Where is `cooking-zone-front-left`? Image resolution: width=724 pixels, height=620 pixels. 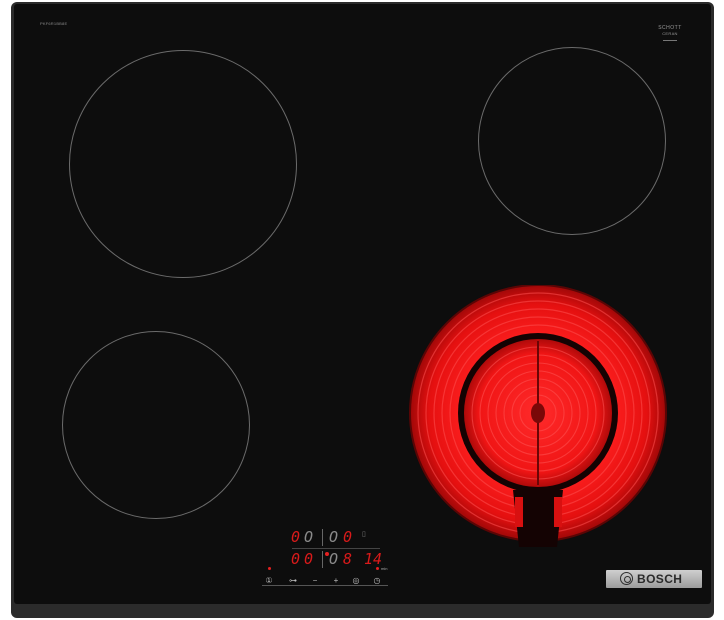
cooking-zone-front-left is located at coordinates (156, 425).